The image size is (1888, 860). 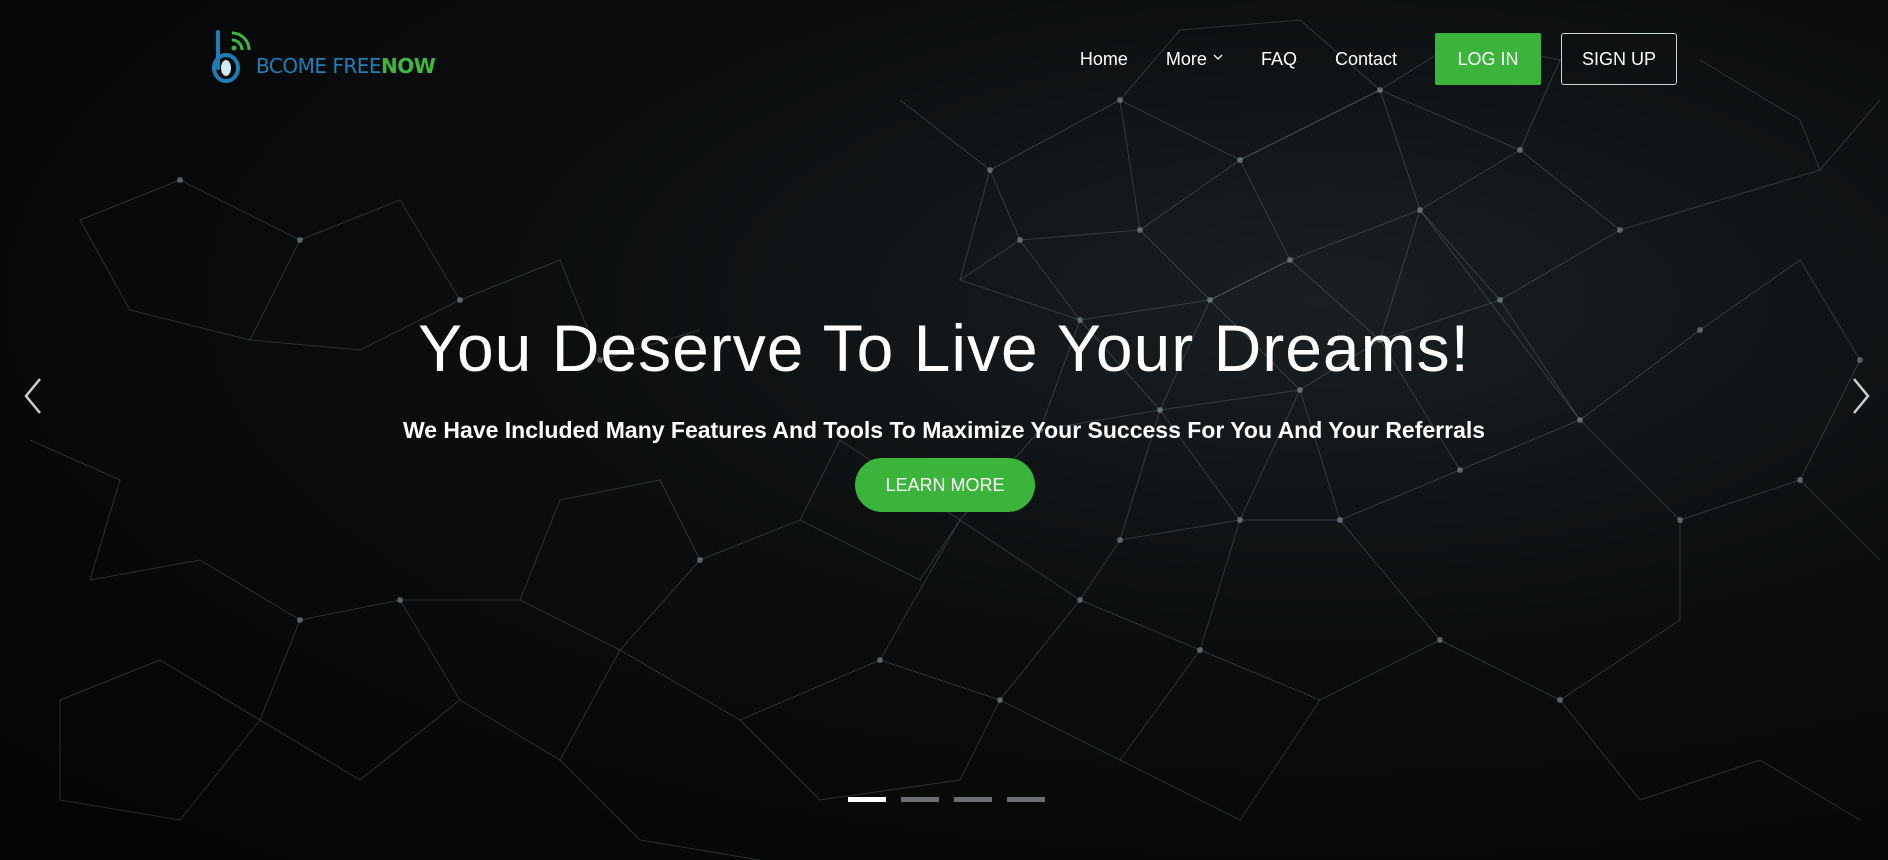 I want to click on chevron-left-icon, so click(x=33, y=396).